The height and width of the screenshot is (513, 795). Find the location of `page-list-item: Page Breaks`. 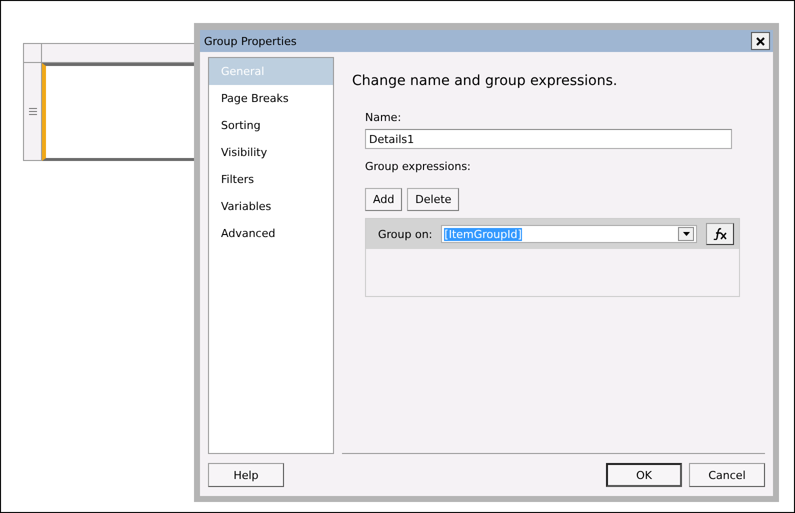

page-list-item: Page Breaks is located at coordinates (271, 98).